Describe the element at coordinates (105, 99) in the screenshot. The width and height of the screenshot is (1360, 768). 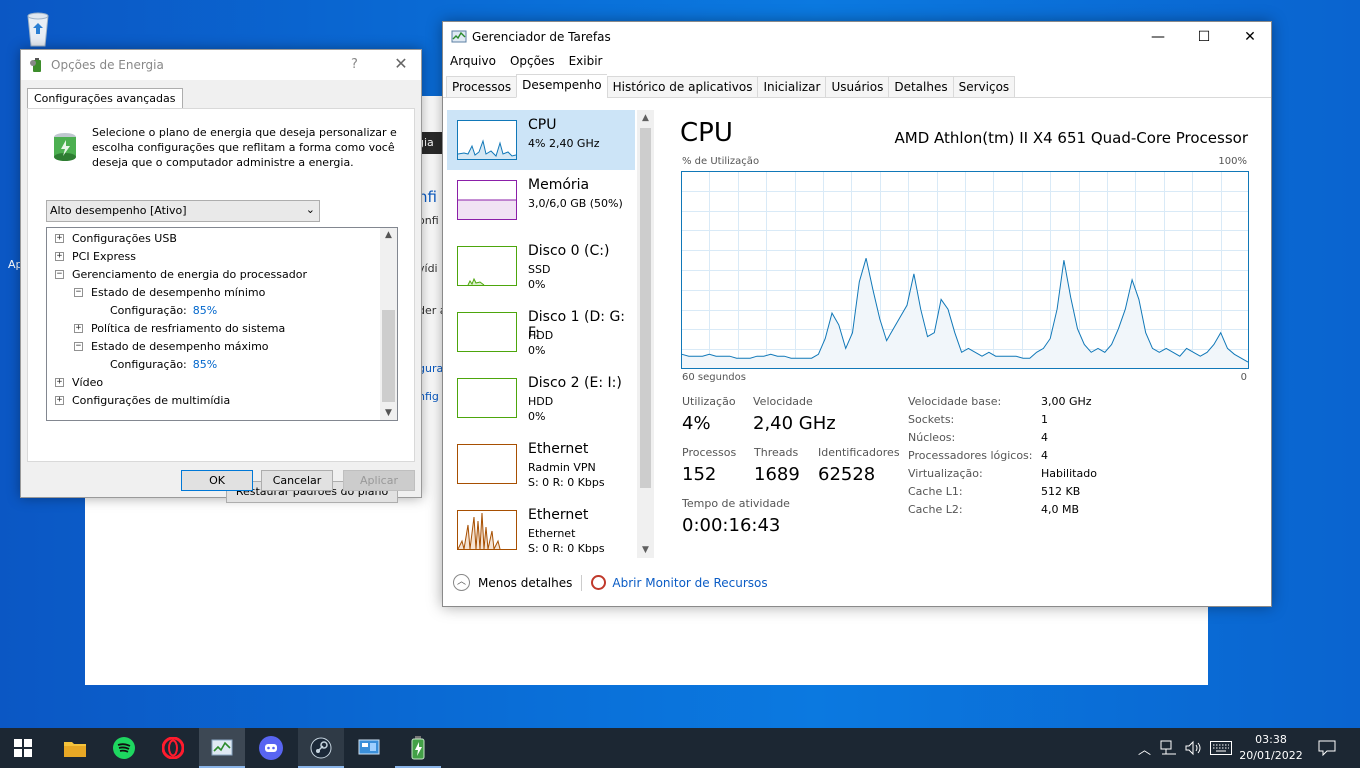
I see `tab-advanced-settings: Configurações avançadas` at that location.